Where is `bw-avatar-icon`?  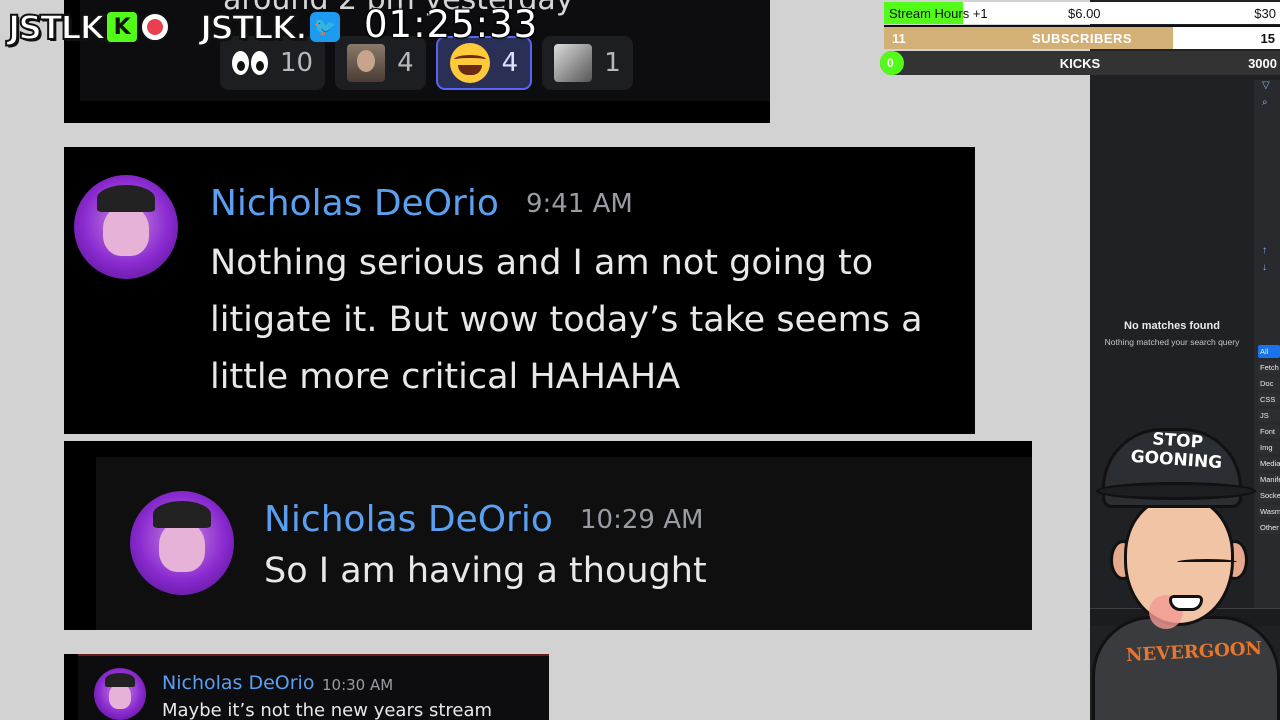 bw-avatar-icon is located at coordinates (573, 63).